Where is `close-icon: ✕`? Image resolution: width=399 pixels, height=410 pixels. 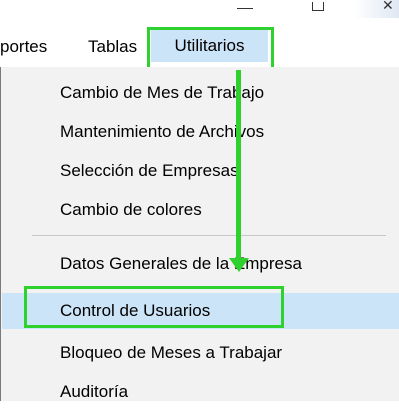 close-icon: ✕ is located at coordinates (388, 7).